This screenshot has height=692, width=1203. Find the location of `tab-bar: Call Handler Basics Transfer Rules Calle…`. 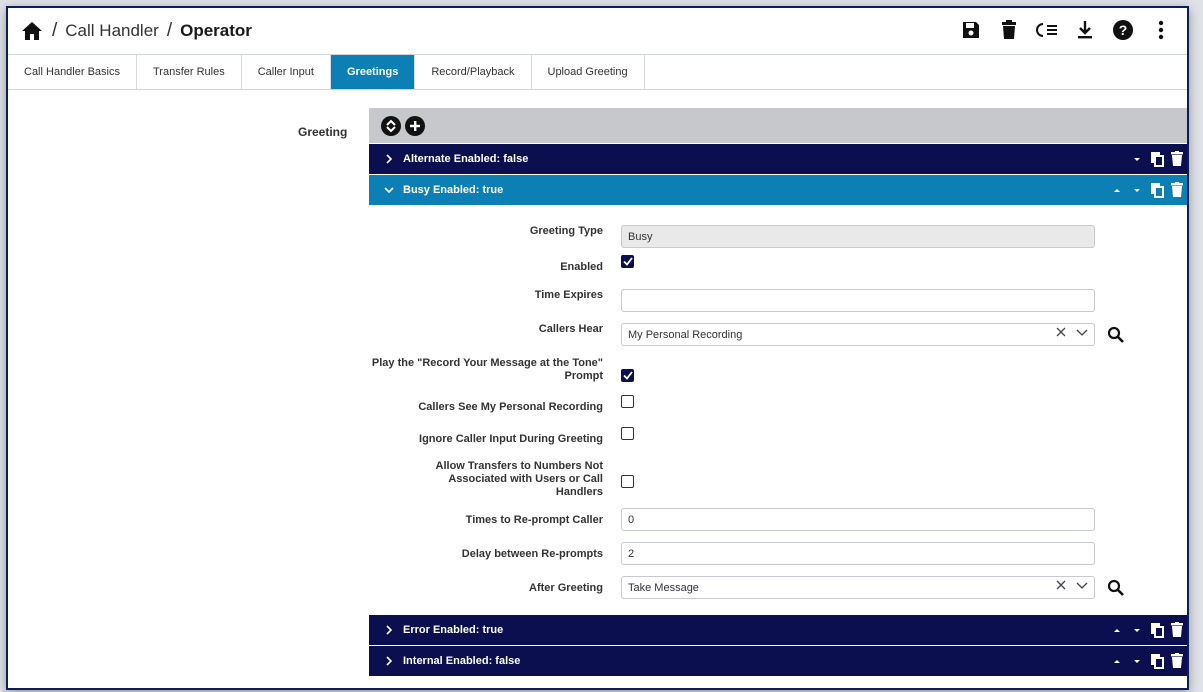

tab-bar: Call Handler Basics Transfer Rules Calle… is located at coordinates (597, 72).